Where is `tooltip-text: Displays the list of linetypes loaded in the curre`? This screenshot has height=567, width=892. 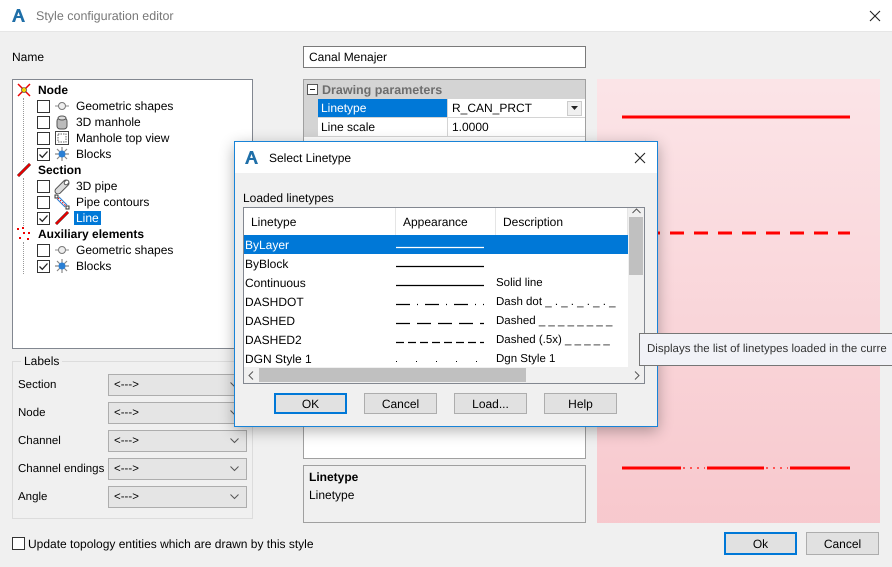
tooltip-text: Displays the list of linetypes loaded in the curre is located at coordinates (767, 349).